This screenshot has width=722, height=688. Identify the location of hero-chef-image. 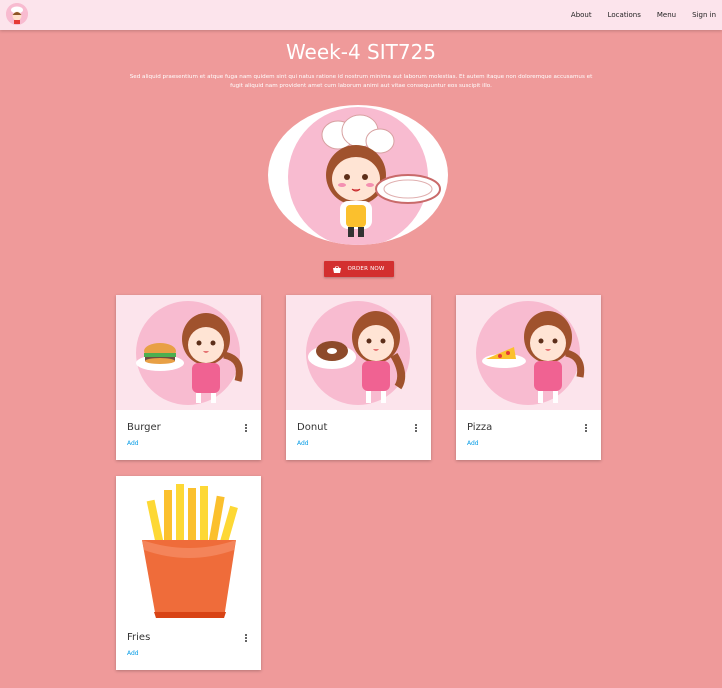
(358, 175).